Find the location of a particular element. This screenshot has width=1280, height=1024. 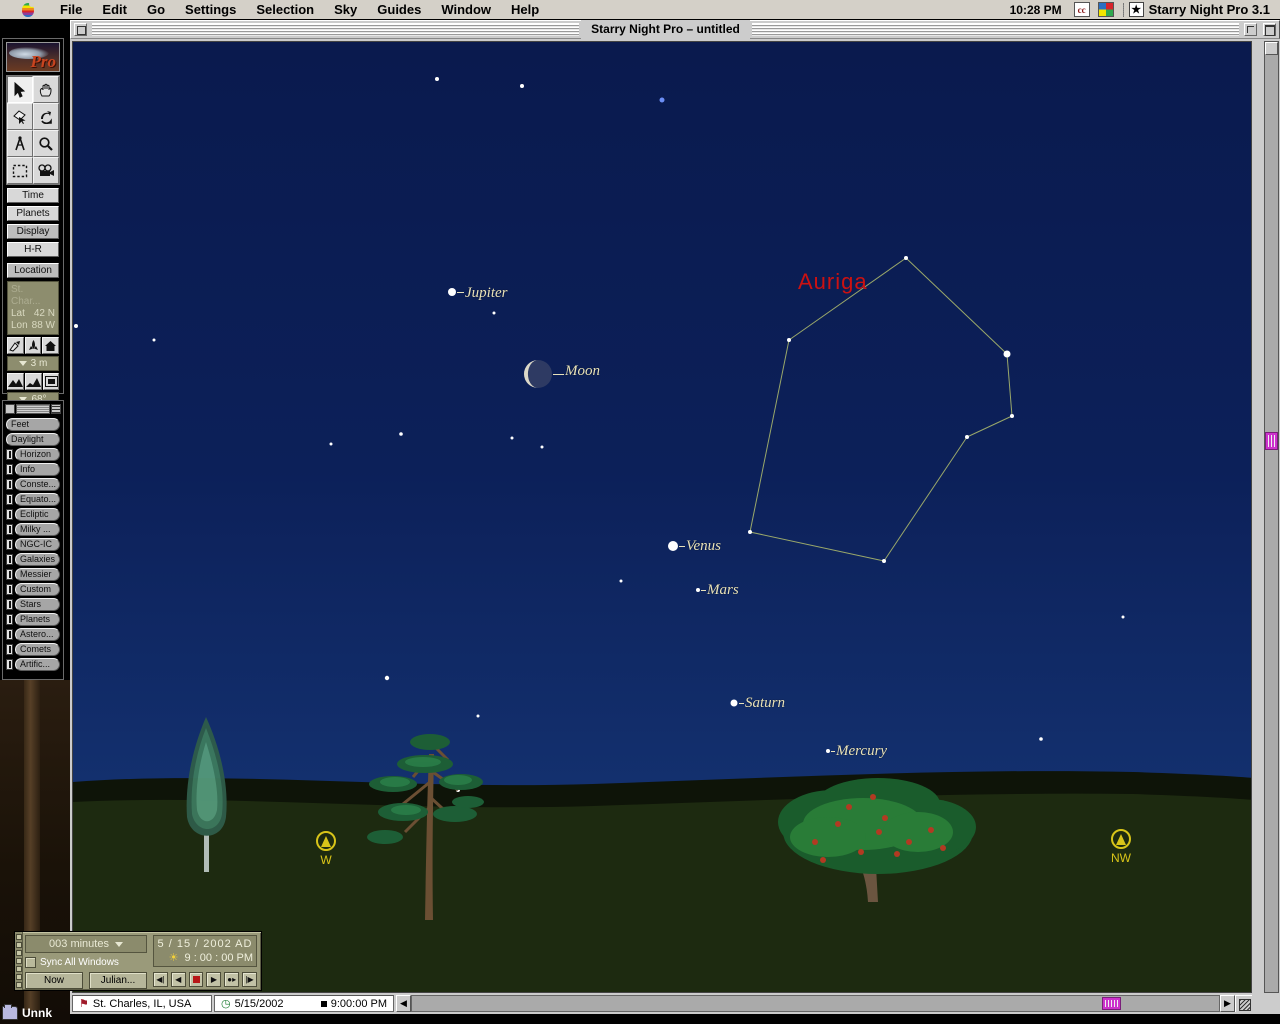

date-time-readout: 5 / 15 / 2002 AD ☀ 9 : 00 : 00 PM is located at coordinates (205, 951).